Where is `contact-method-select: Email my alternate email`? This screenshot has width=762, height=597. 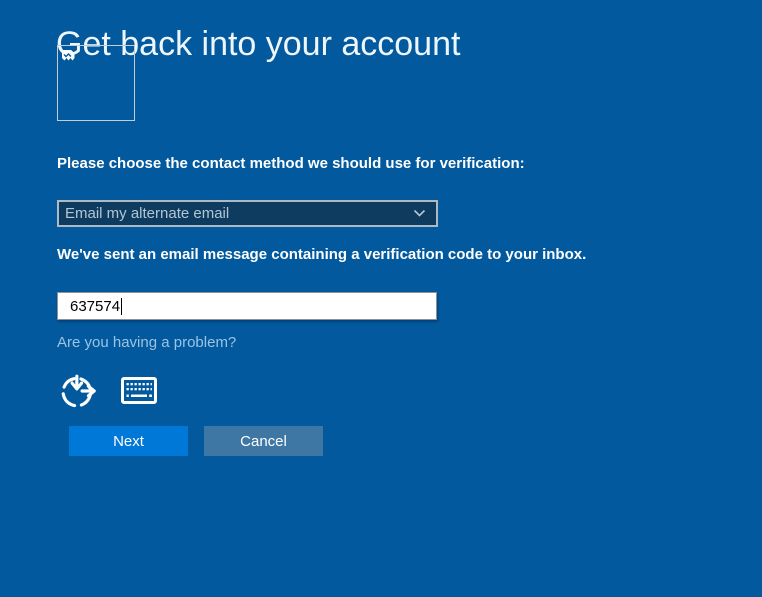 contact-method-select: Email my alternate email is located at coordinates (247, 213).